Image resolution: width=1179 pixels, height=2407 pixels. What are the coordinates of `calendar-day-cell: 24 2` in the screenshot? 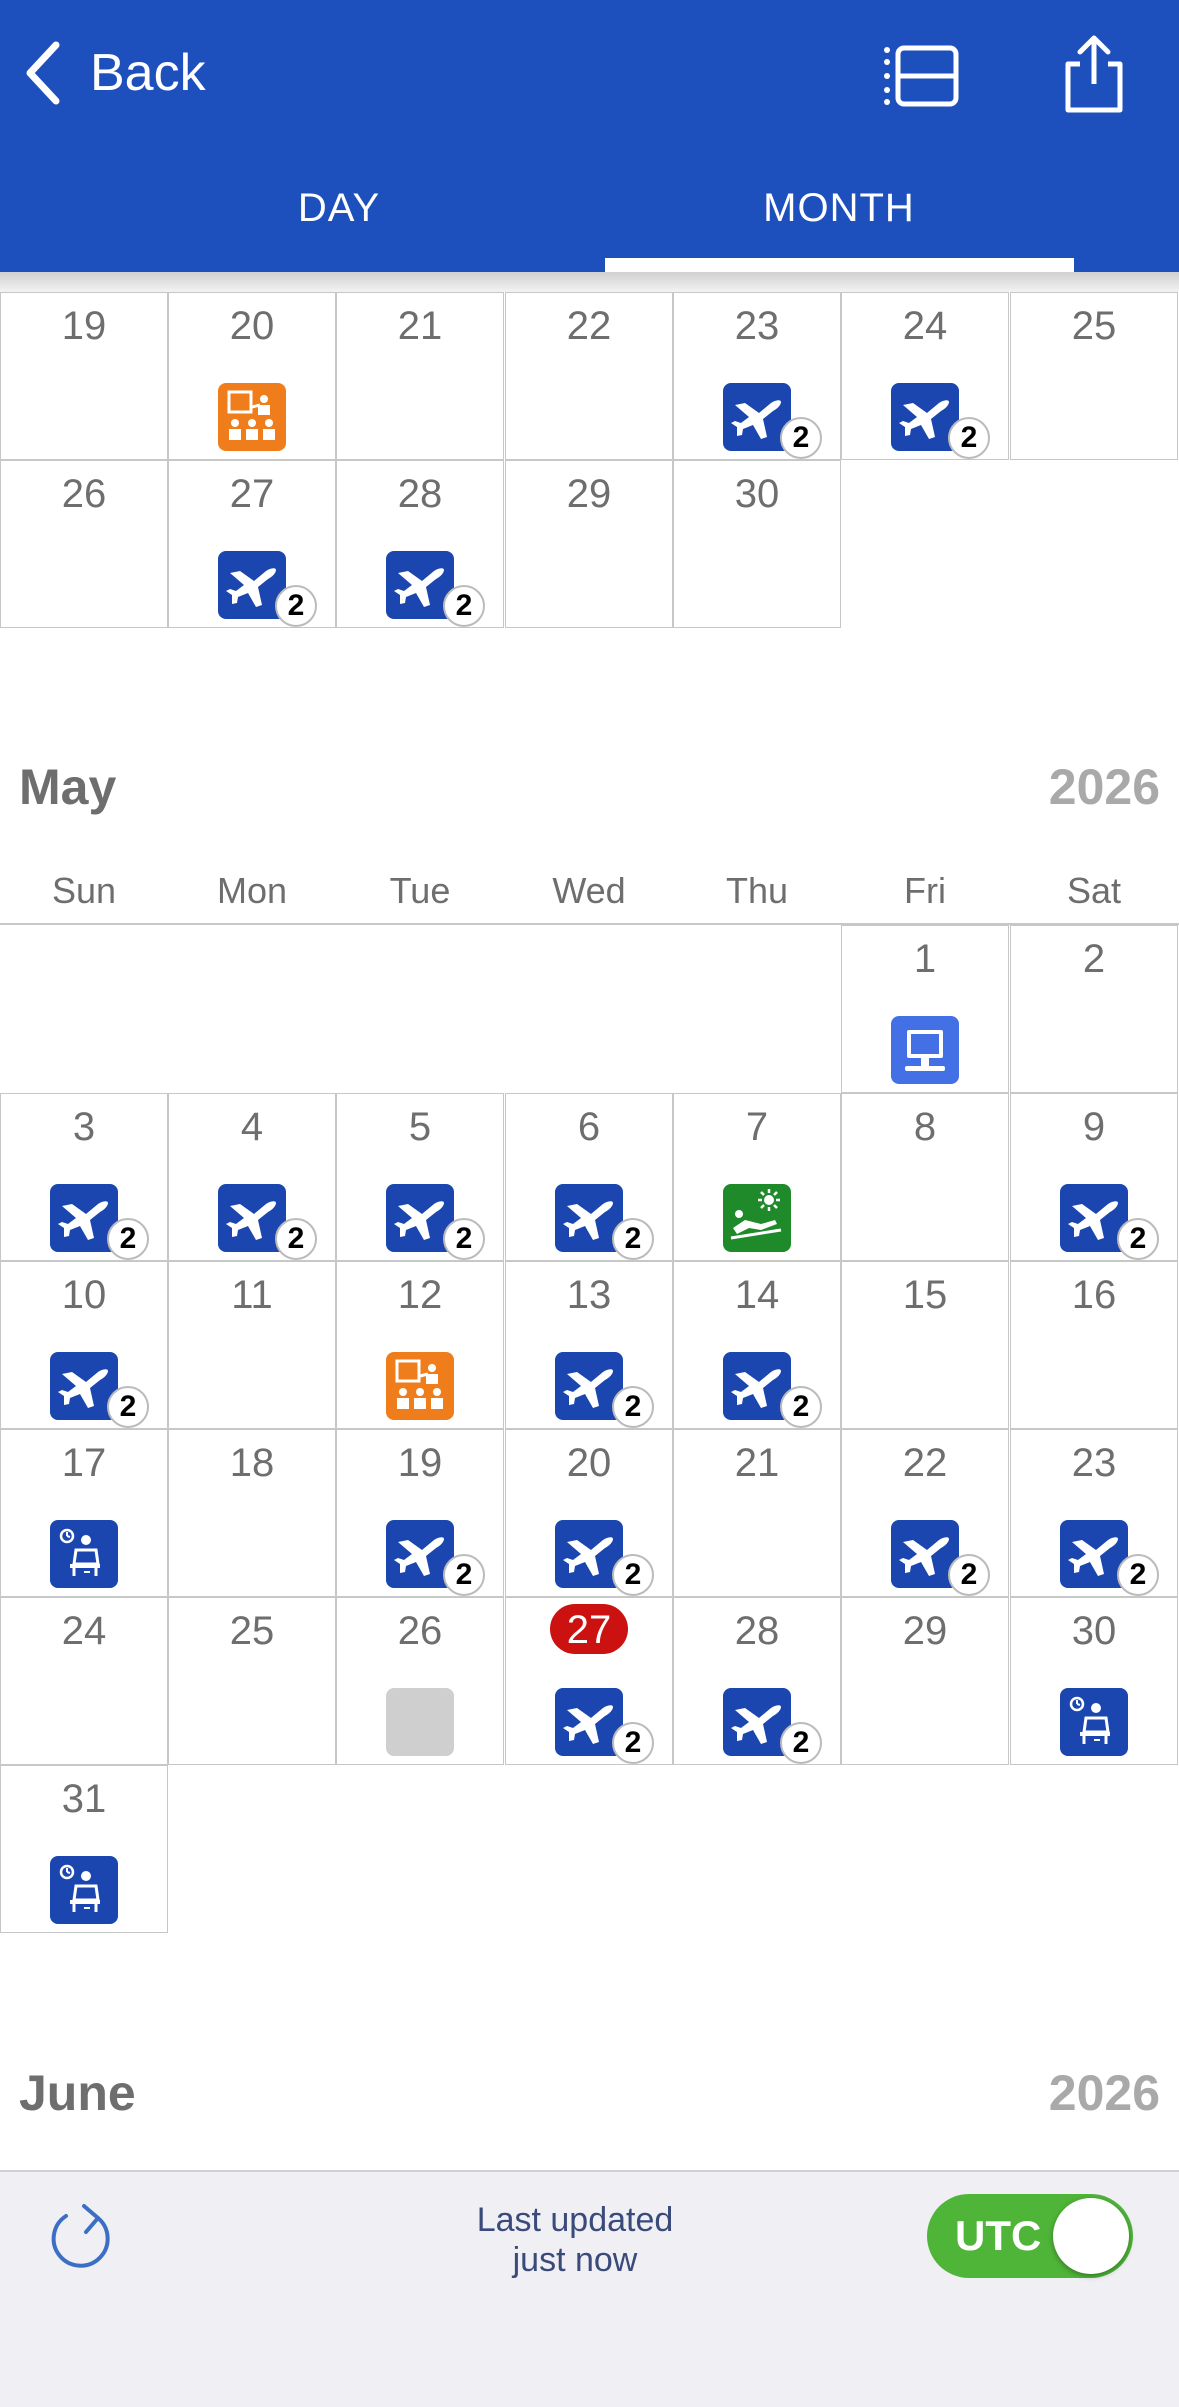 It's located at (925, 376).